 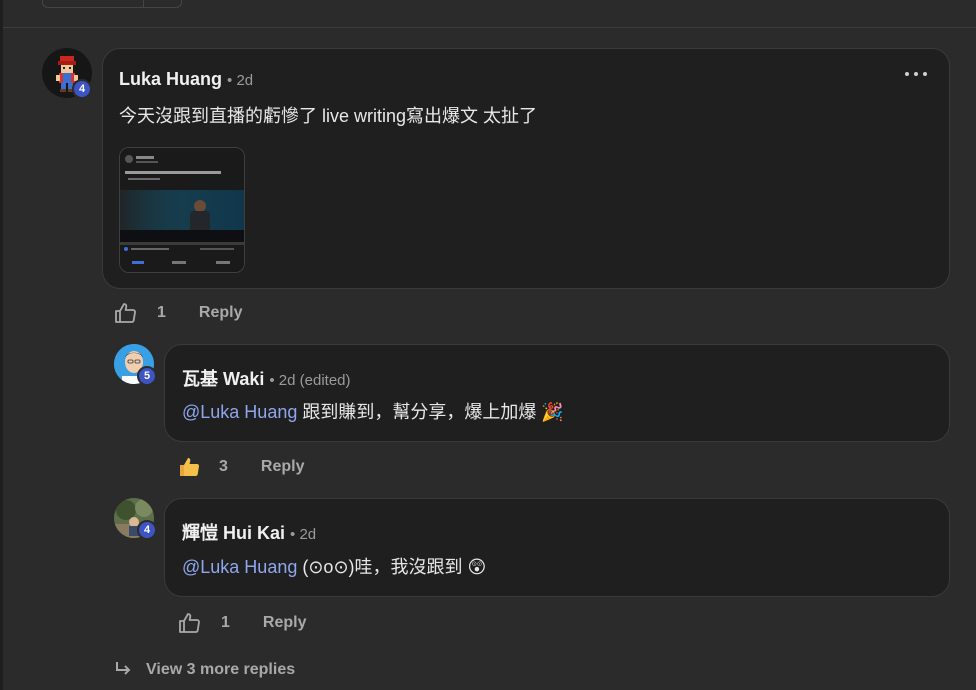 I want to click on comment-actions: 3 Reply, so click(x=241, y=467).